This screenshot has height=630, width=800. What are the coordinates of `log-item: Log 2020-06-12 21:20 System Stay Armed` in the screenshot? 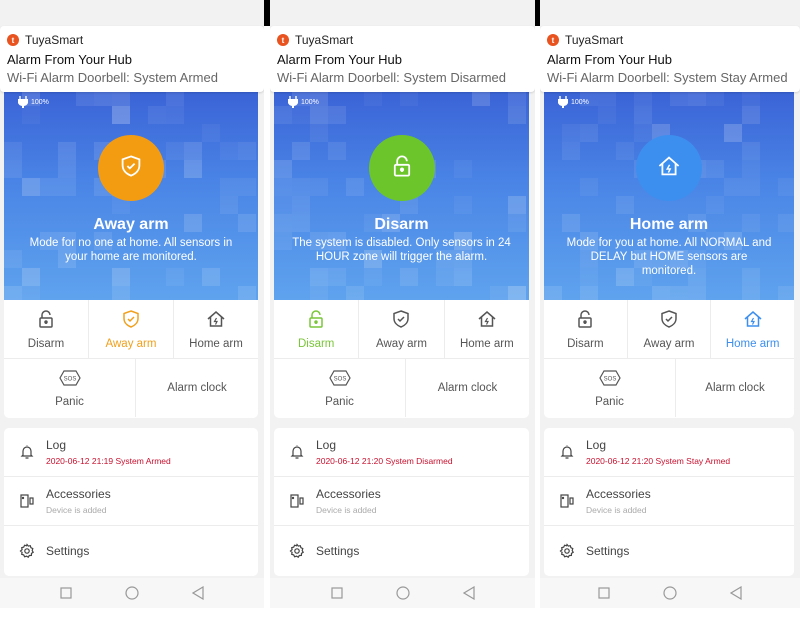 It's located at (669, 452).